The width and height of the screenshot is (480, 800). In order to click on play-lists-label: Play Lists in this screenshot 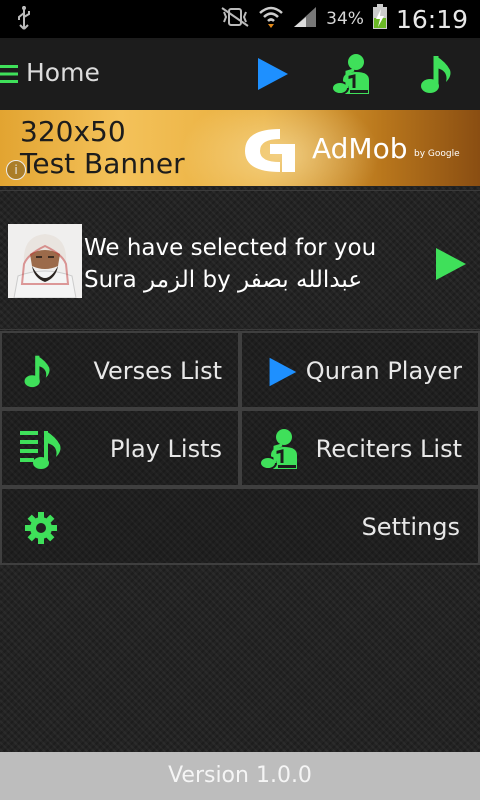, I will do `click(165, 449)`.